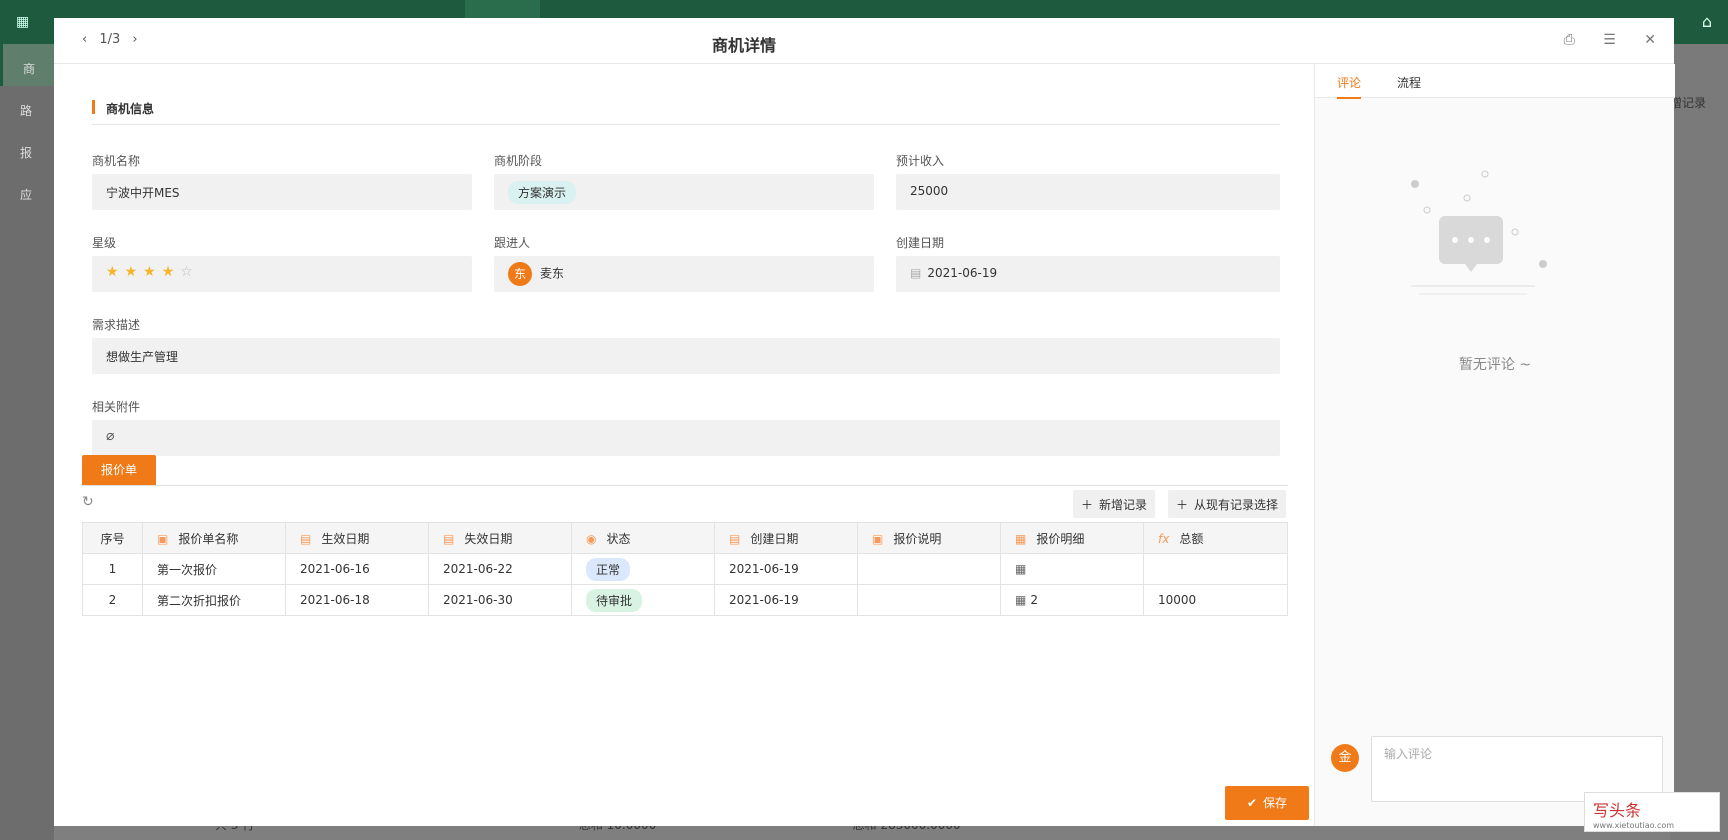  Describe the element at coordinates (116, 325) in the screenshot. I see `requirement-label: 需求描述` at that location.